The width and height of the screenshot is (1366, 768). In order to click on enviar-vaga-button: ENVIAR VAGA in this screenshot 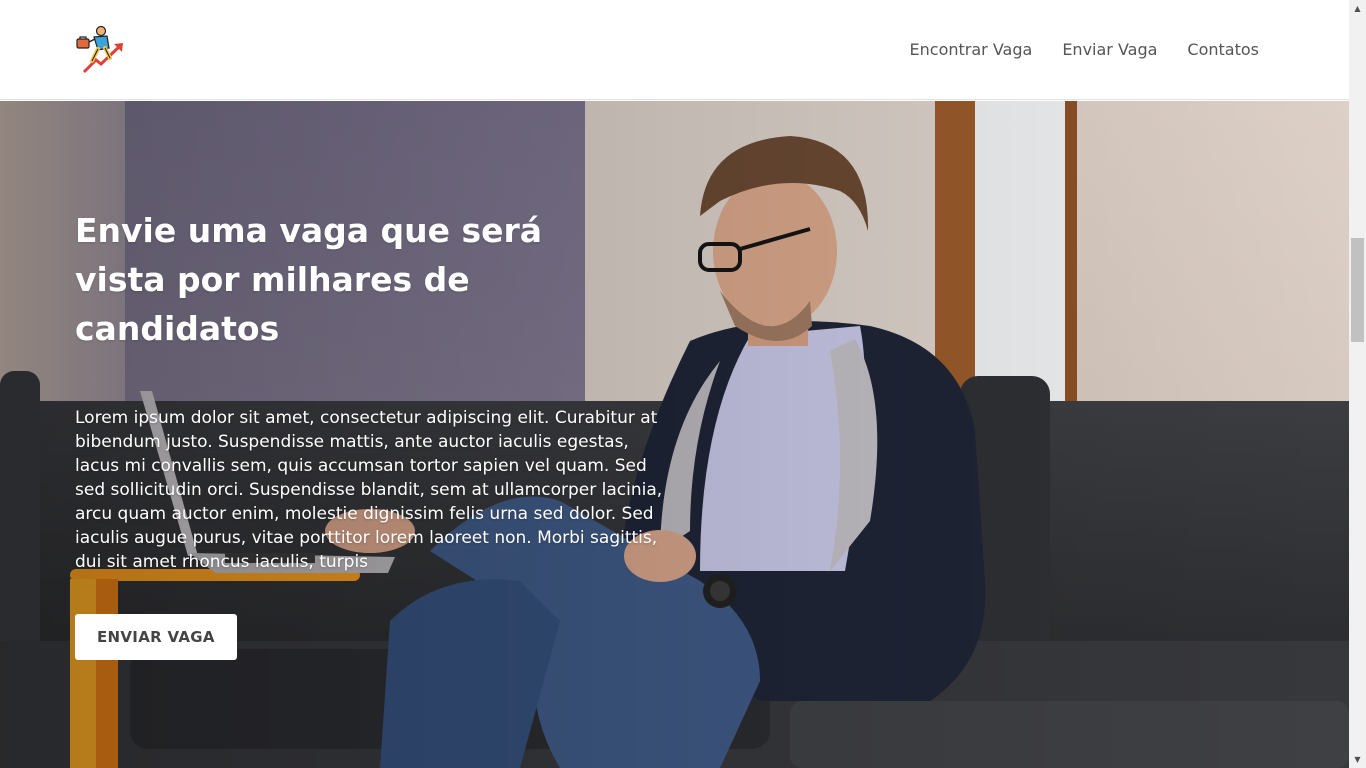, I will do `click(156, 637)`.